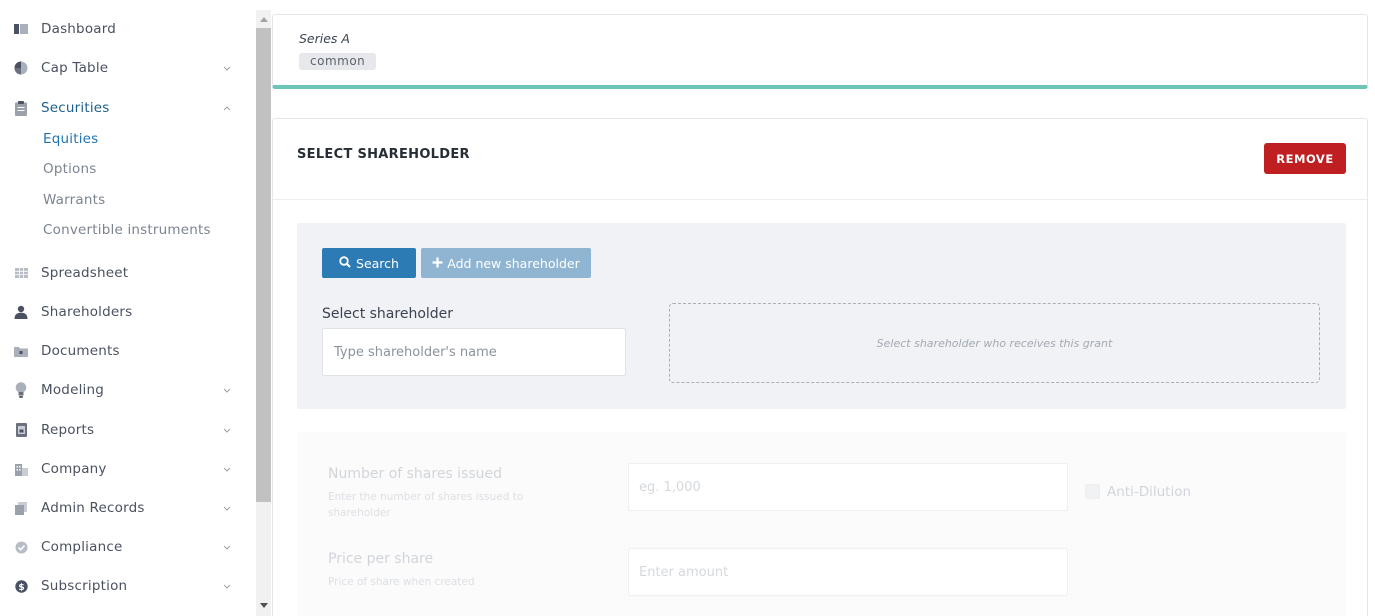  Describe the element at coordinates (21, 29) in the screenshot. I see `dashboard-icon` at that location.